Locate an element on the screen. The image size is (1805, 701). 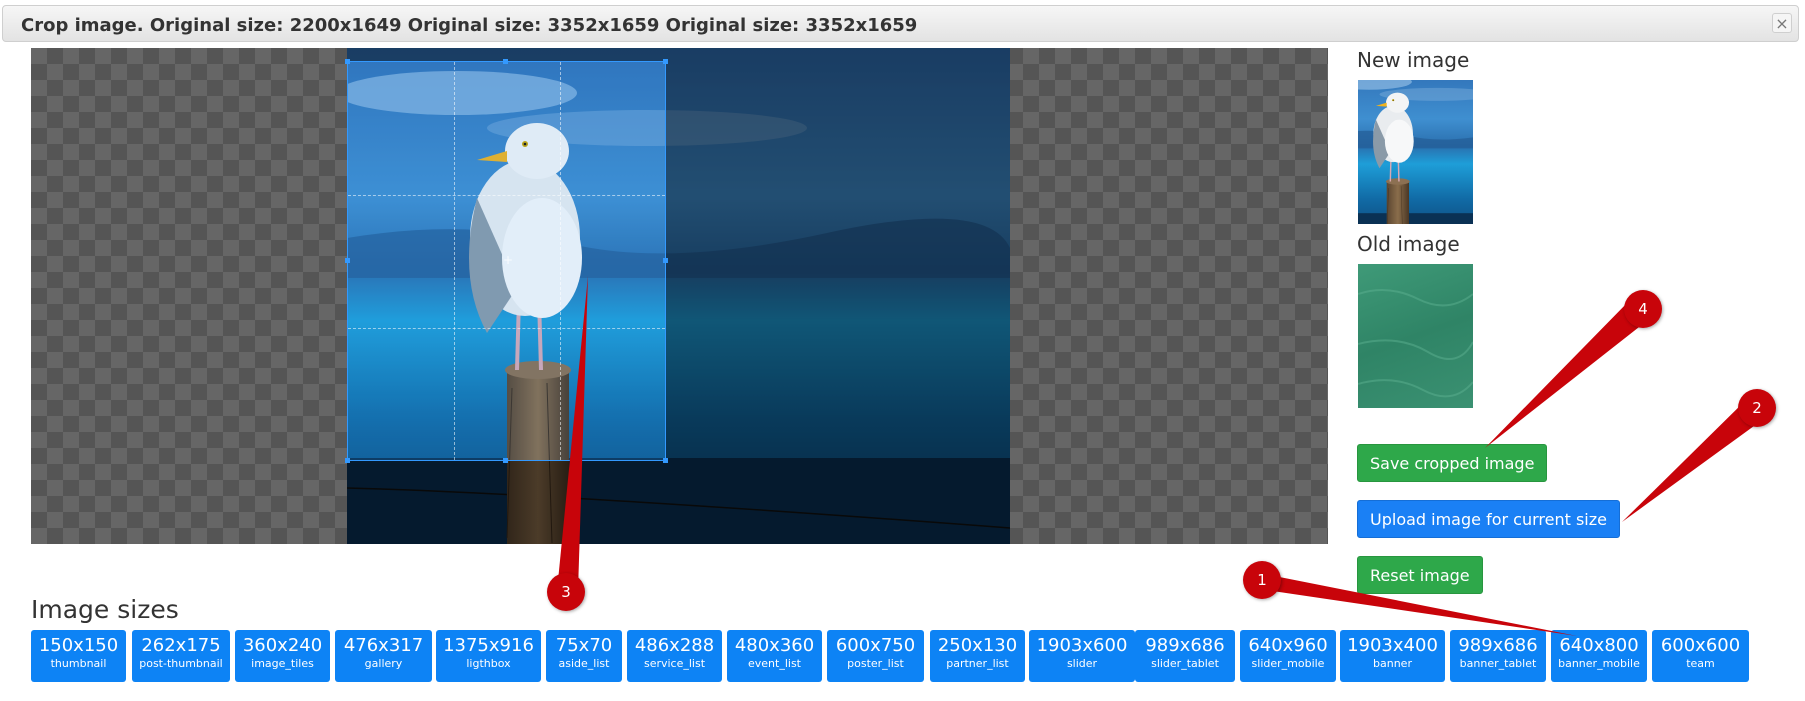
size-dimensions: 640x800 is located at coordinates (1599, 645).